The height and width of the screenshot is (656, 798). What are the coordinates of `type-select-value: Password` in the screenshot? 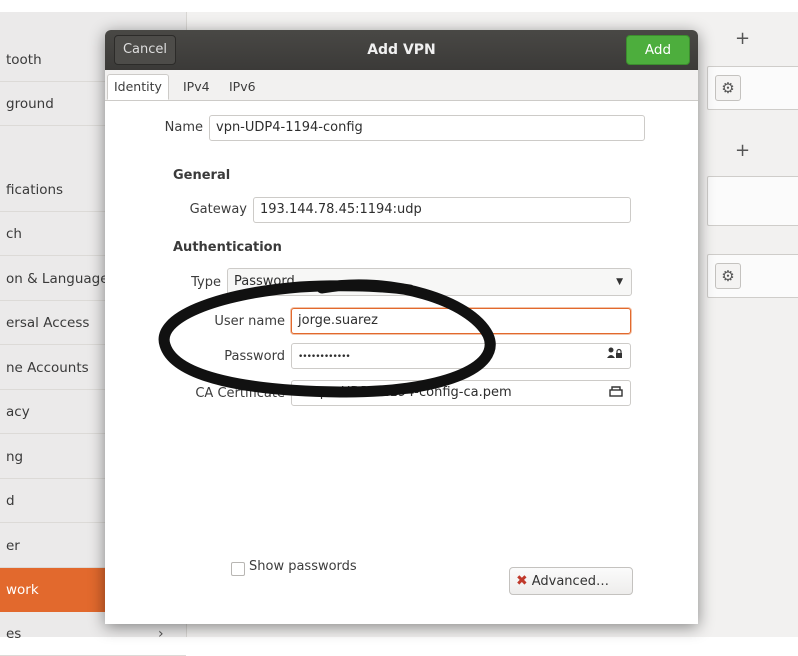 It's located at (264, 281).